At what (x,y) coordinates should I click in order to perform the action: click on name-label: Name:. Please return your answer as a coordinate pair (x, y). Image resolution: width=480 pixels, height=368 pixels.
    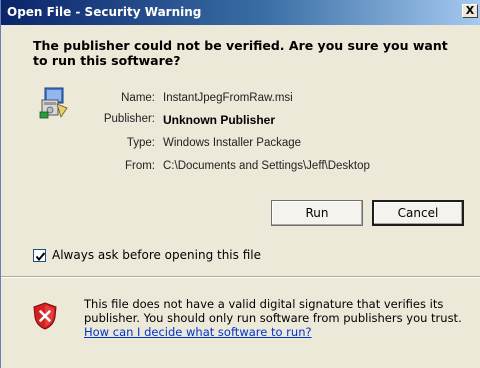
    Looking at the image, I should click on (138, 98).